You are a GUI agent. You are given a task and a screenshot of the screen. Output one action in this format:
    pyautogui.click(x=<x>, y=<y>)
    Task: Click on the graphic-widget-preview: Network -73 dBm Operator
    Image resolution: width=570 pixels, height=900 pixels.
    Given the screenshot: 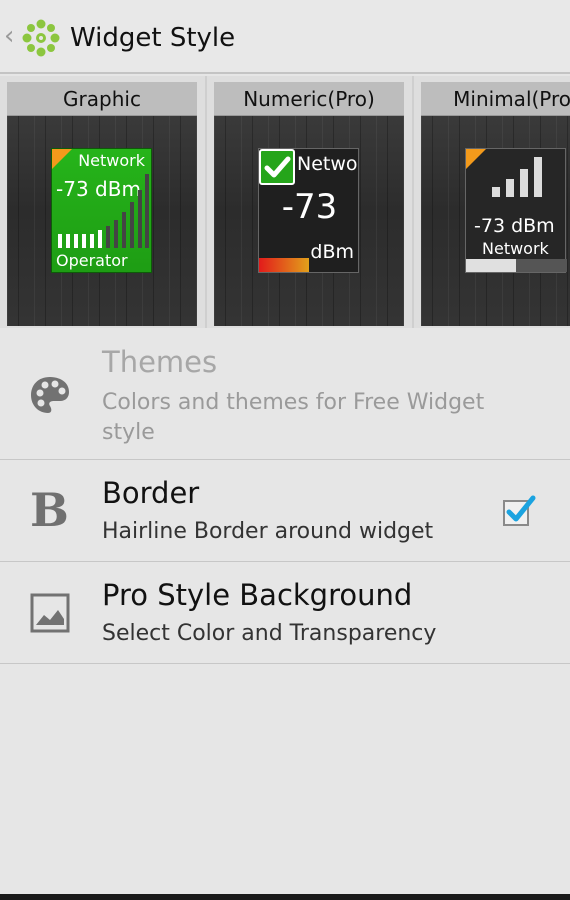 What is the action you would take?
    pyautogui.click(x=101, y=210)
    